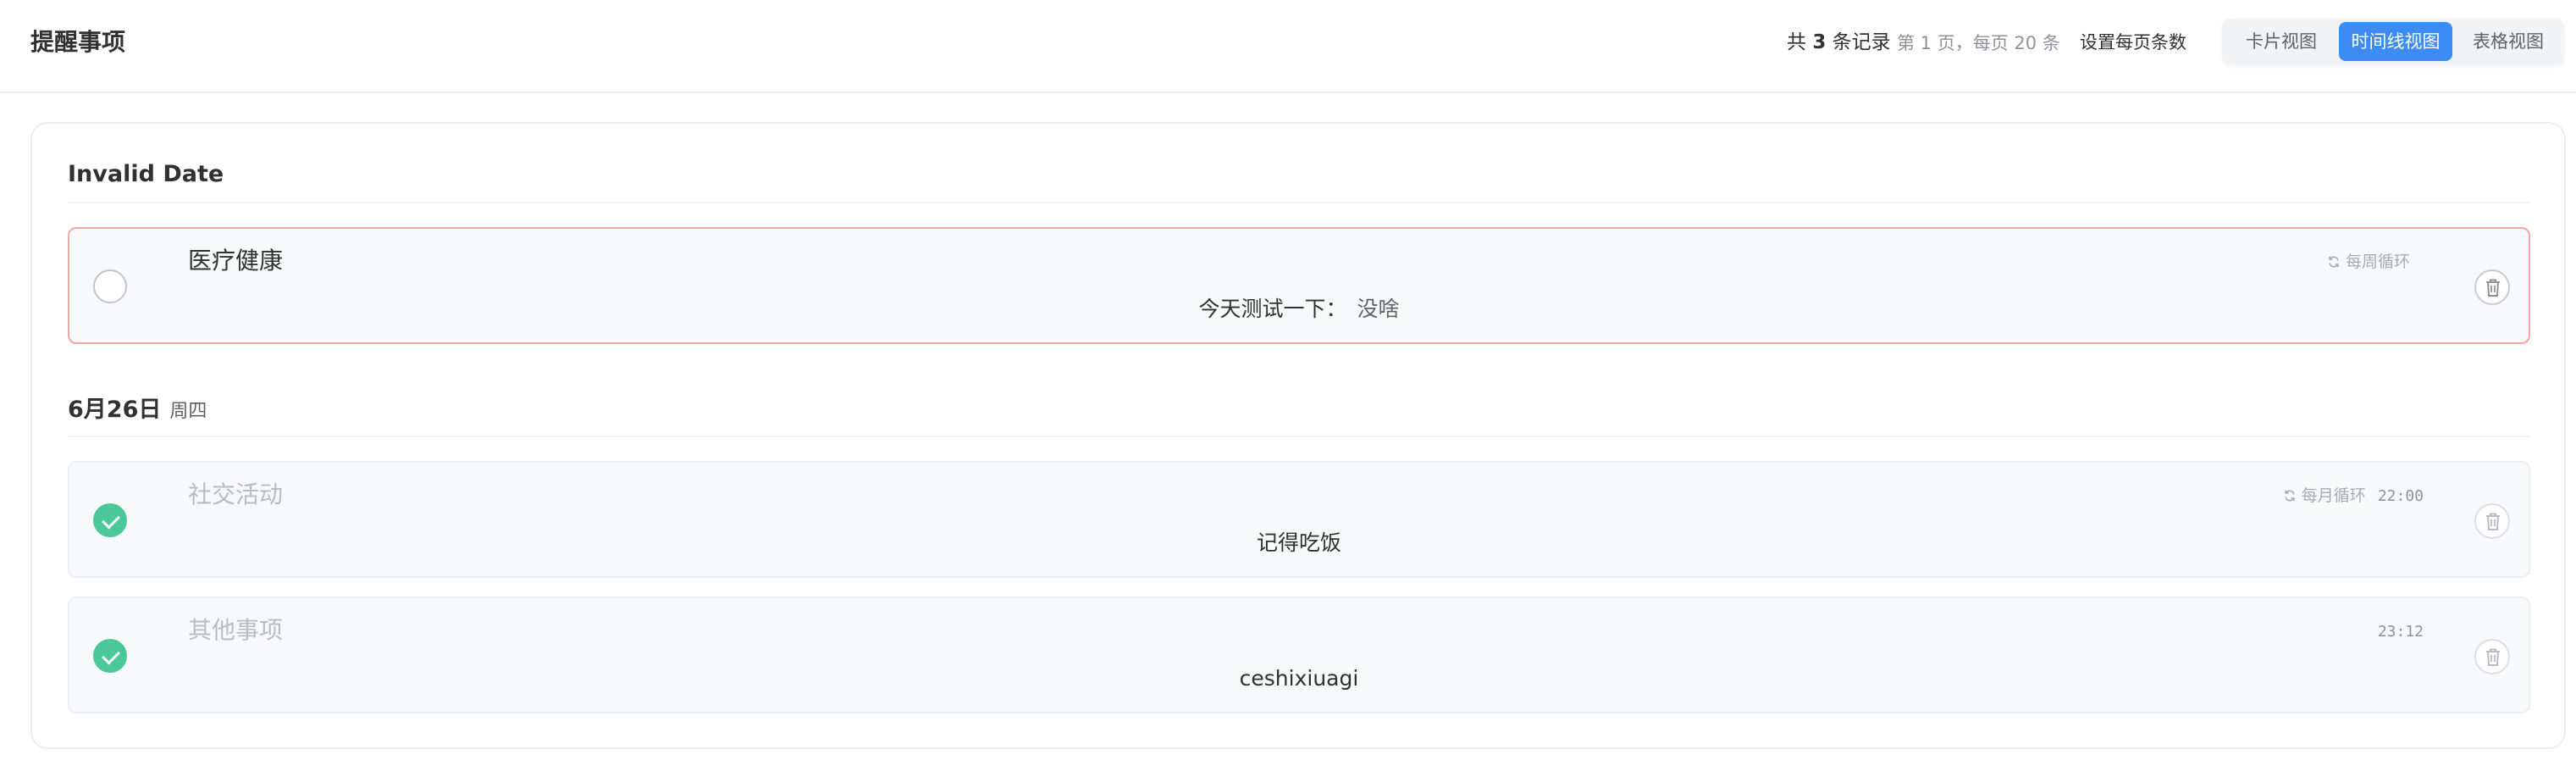 This screenshot has height=766, width=2576. What do you see at coordinates (188, 411) in the screenshot?
I see `group-weekday: 周四` at bounding box center [188, 411].